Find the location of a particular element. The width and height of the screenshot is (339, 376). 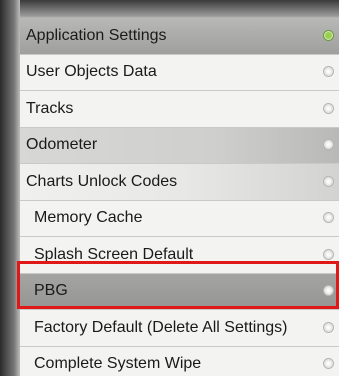

menu-item-label: Factory Default (Delete All Settings) is located at coordinates (161, 327).